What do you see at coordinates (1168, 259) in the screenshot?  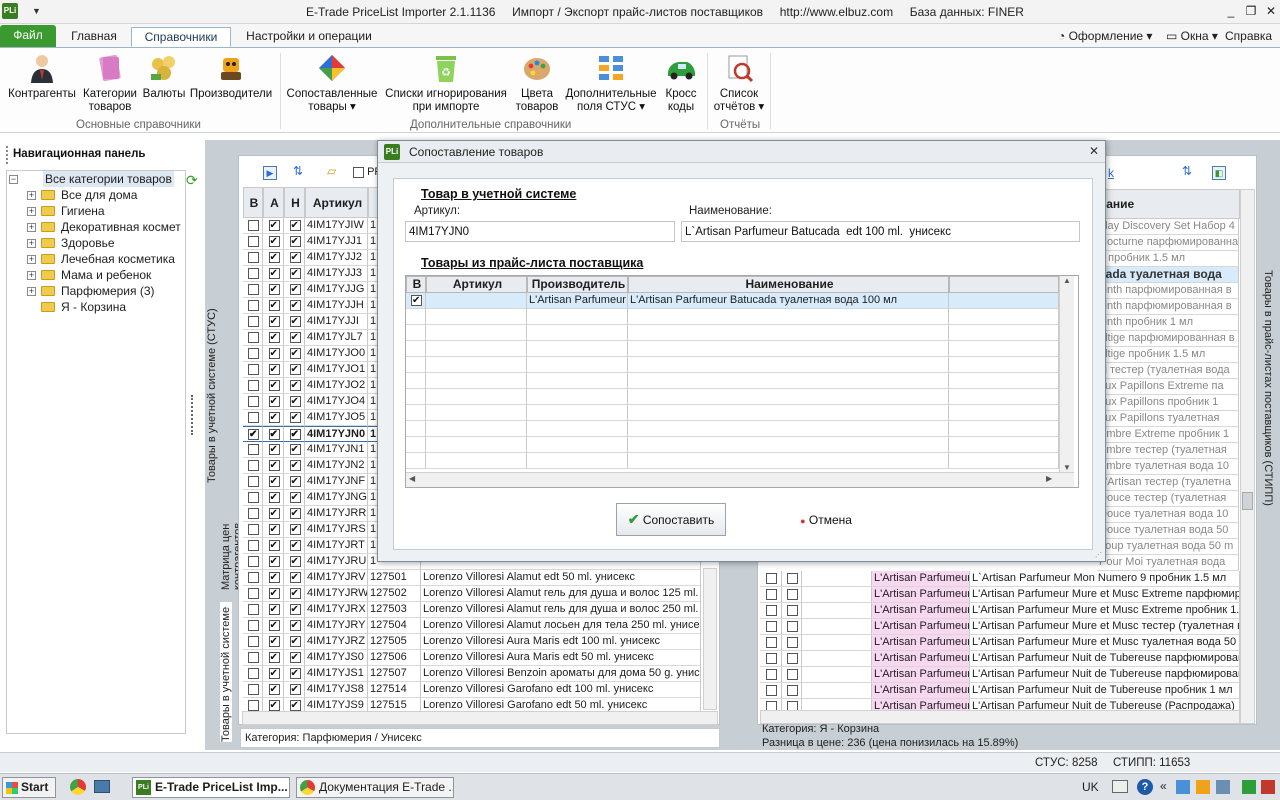 I see `table-cell: а пробник 1.5 мл` at bounding box center [1168, 259].